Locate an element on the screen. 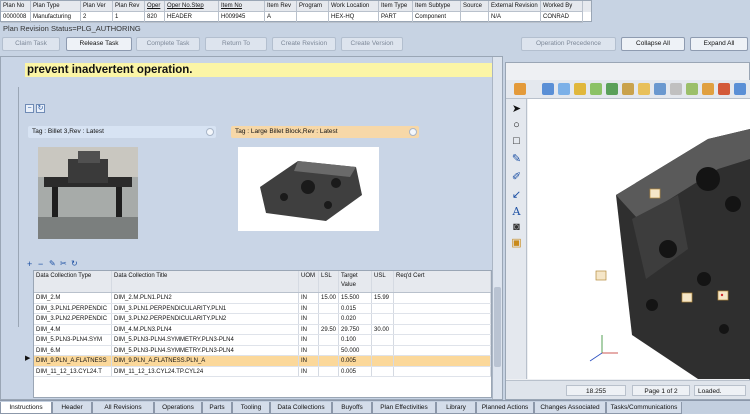  add-row-icon: + is located at coordinates (29, 264).